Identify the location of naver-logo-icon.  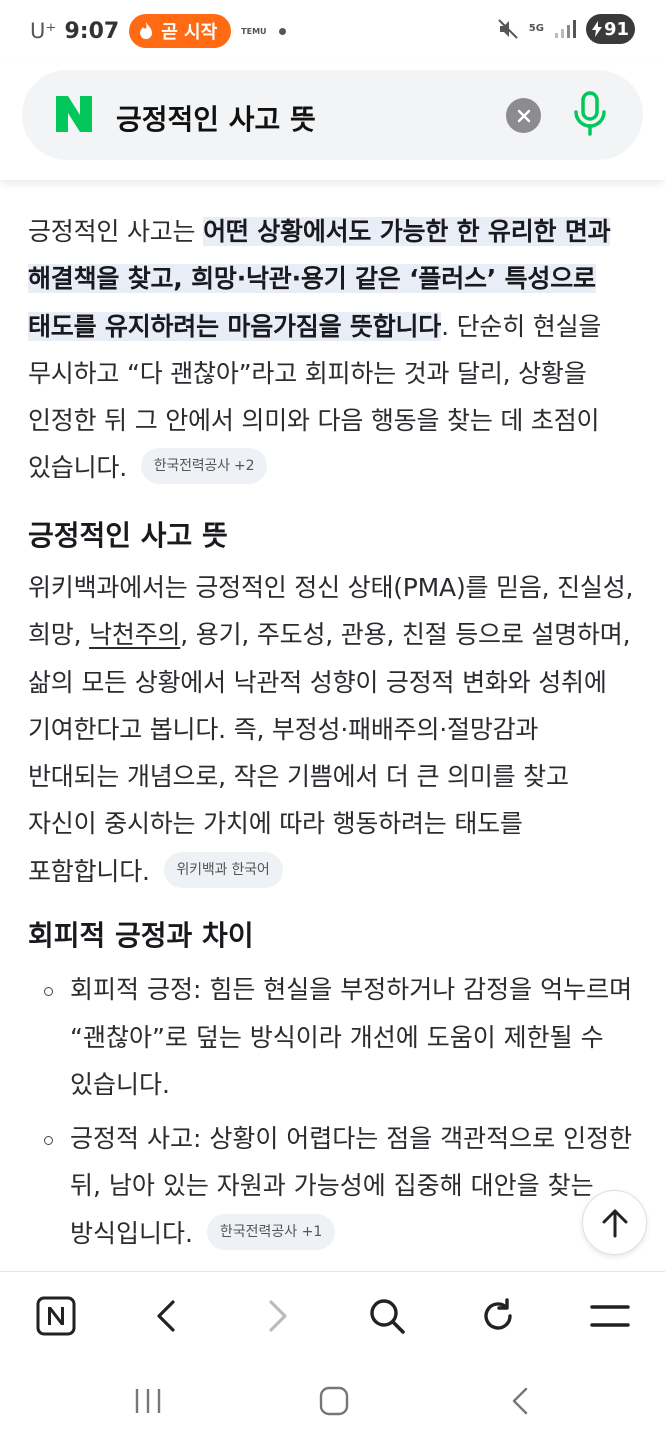
(74, 114).